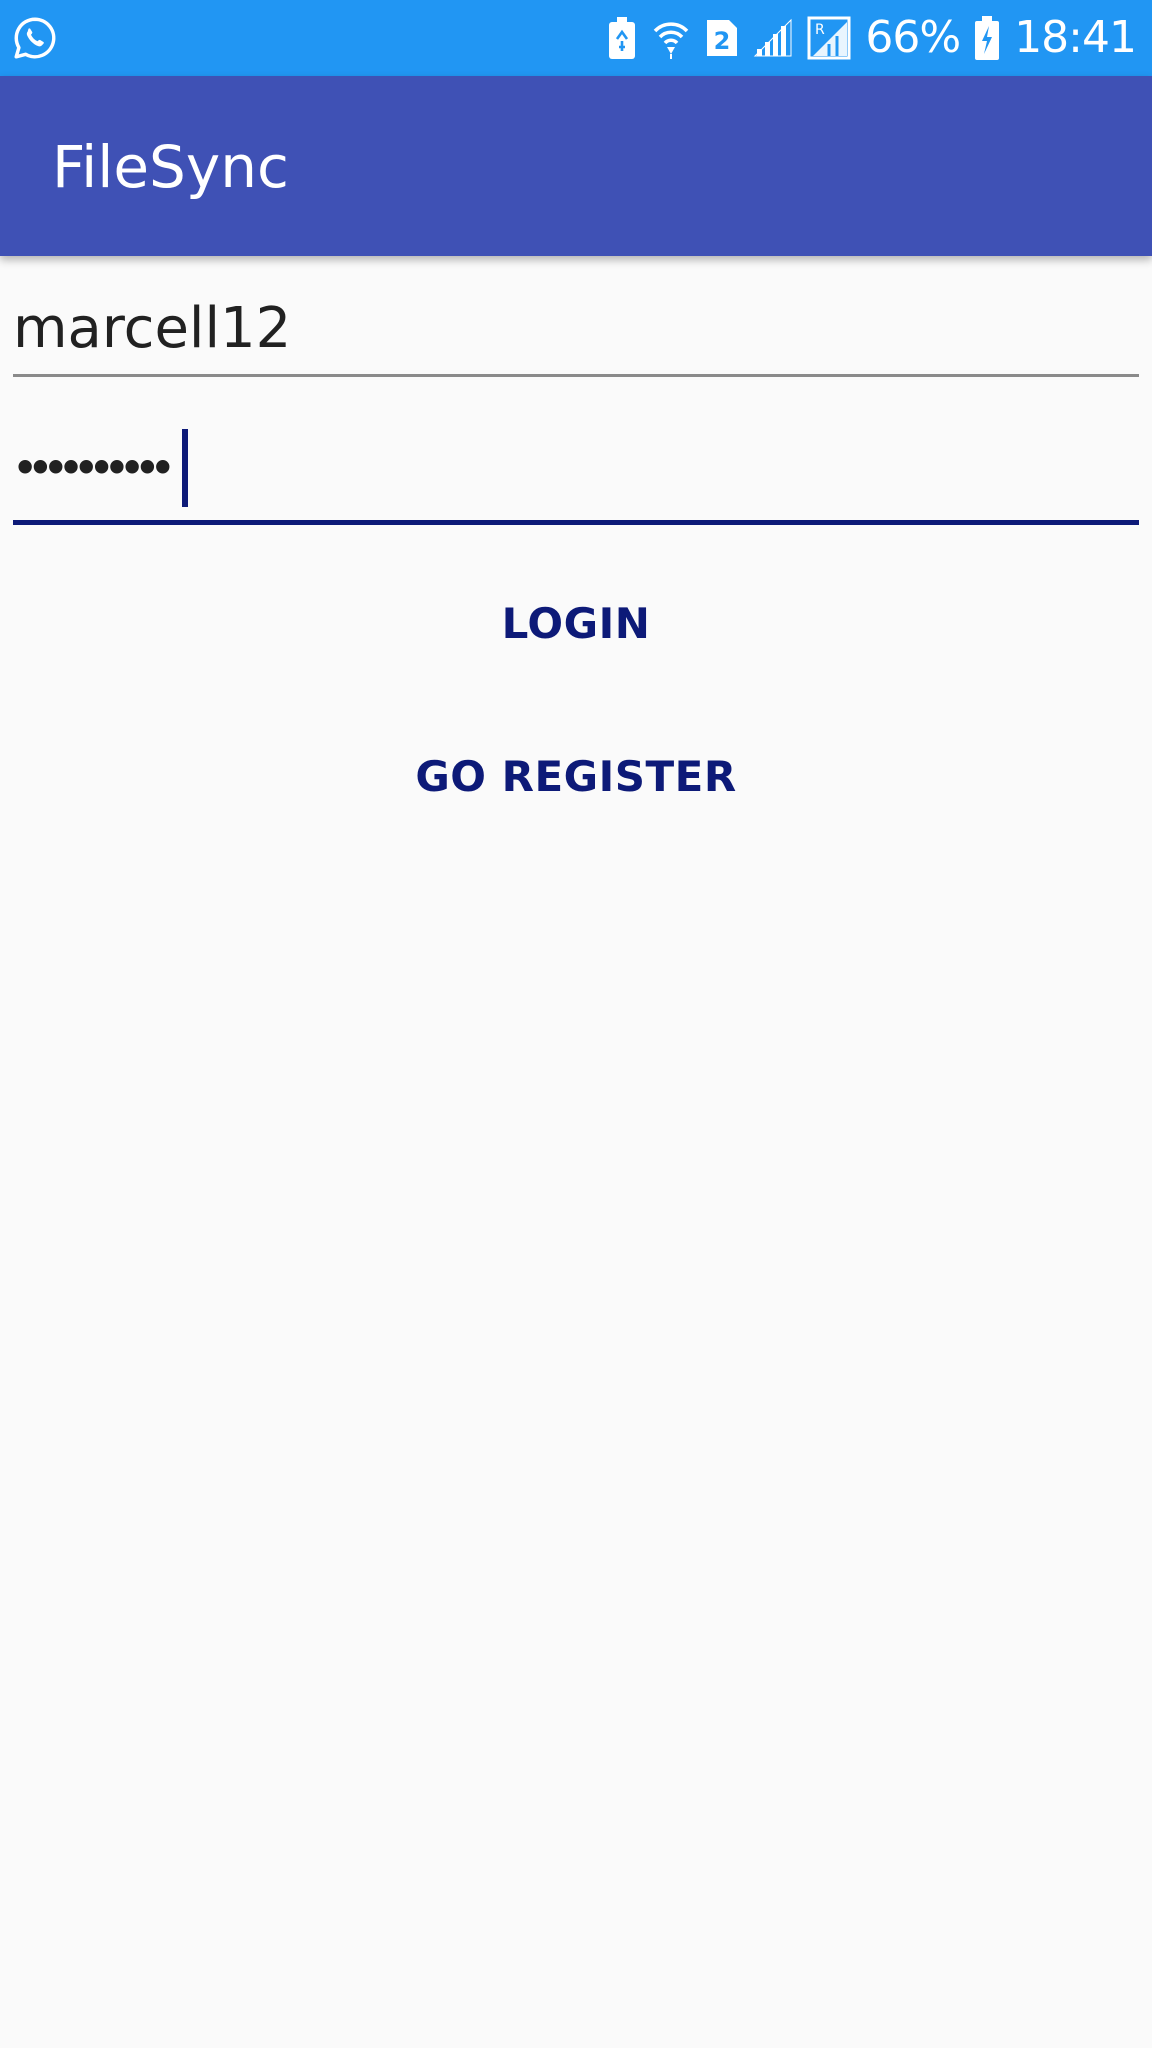 The width and height of the screenshot is (1152, 2048). Describe the element at coordinates (913, 37) in the screenshot. I see `battery-percent: 66%` at that location.